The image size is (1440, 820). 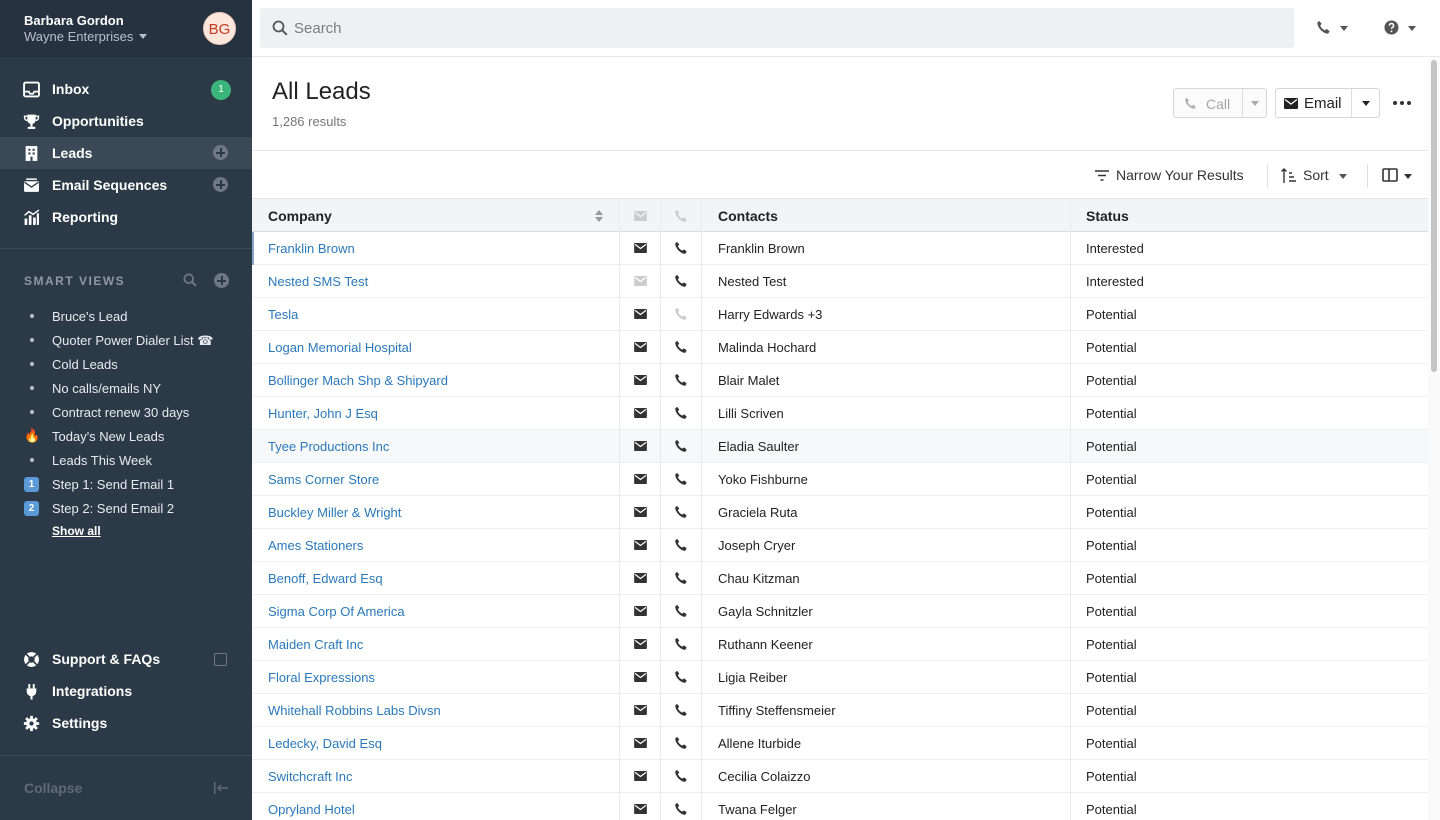 I want to click on smart-view-item: Quoter Power Dialer List ☎, so click(x=126, y=341).